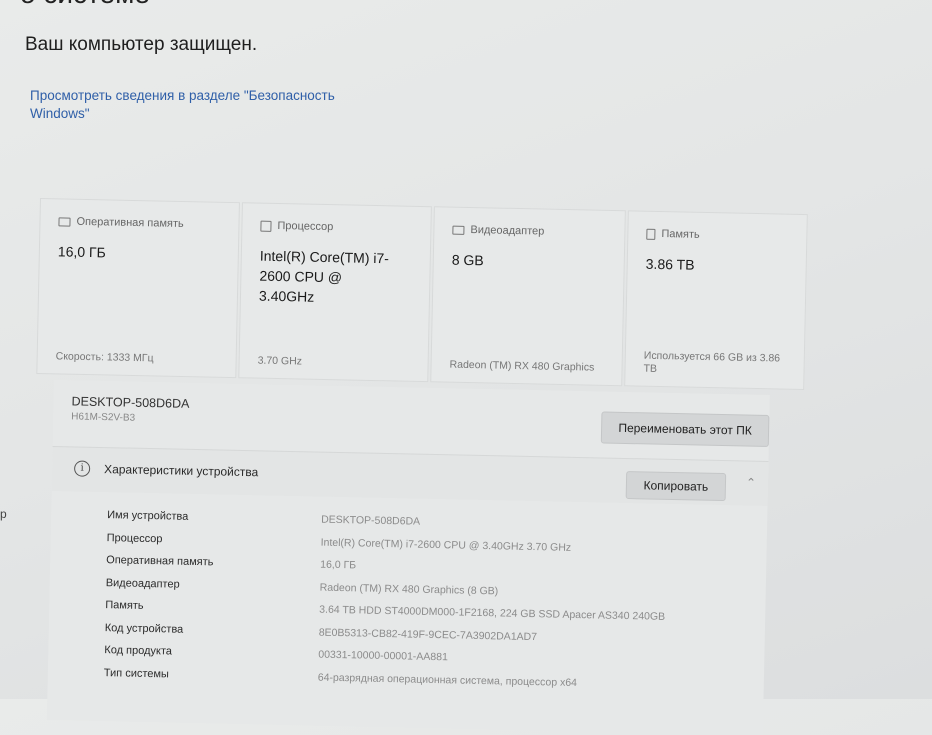  What do you see at coordinates (428, 634) in the screenshot?
I see `spec-value: 8E0B5313-CB82-419F-9CEC-7A3902DA1AD7` at bounding box center [428, 634].